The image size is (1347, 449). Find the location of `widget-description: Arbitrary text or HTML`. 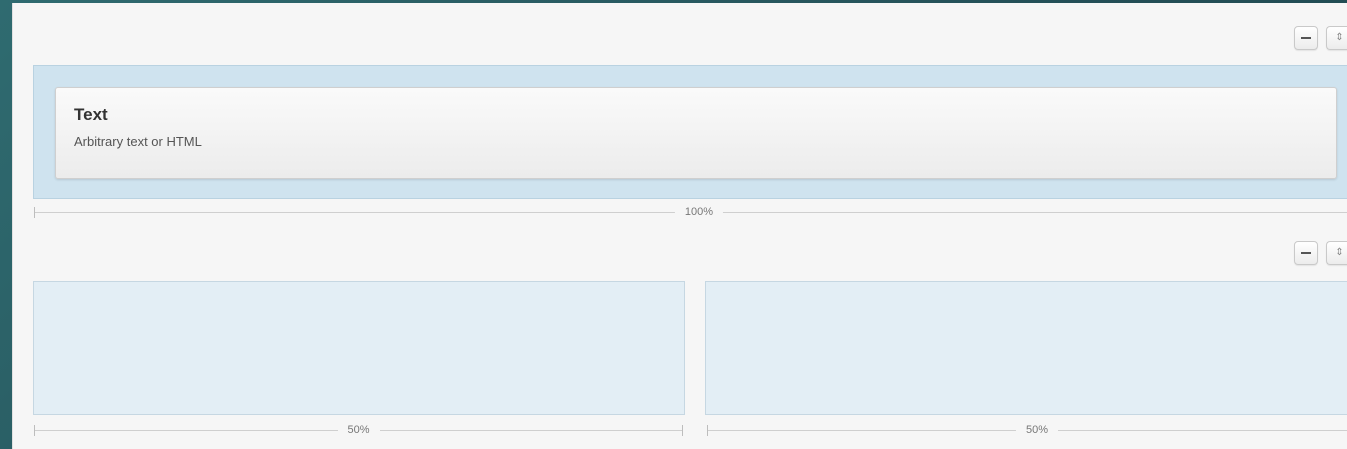

widget-description: Arbitrary text or HTML is located at coordinates (138, 141).